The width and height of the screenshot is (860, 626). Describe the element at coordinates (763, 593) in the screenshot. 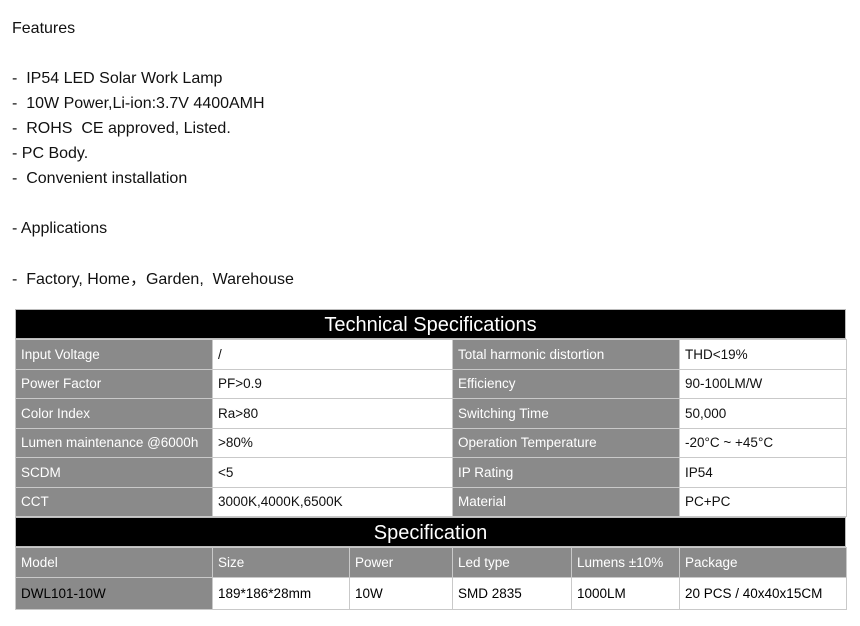

I see `table-cell: 20 PCS / 40x40x15CM` at that location.